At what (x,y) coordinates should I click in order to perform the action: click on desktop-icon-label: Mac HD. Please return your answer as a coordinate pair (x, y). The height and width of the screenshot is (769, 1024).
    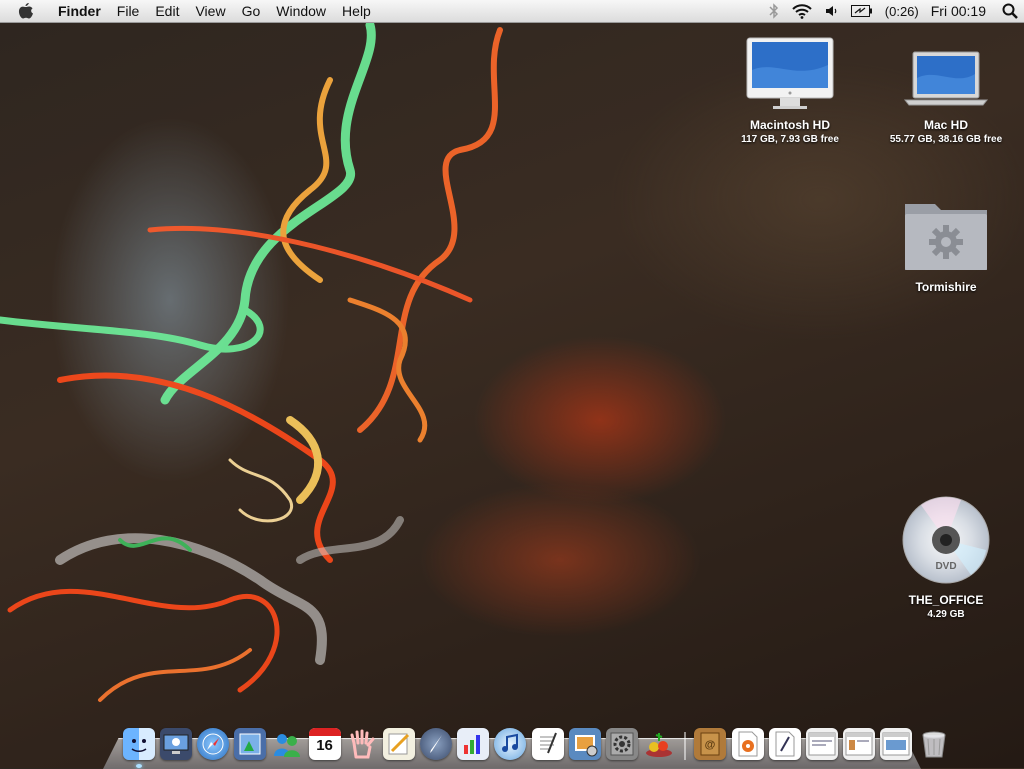
    Looking at the image, I should click on (945, 125).